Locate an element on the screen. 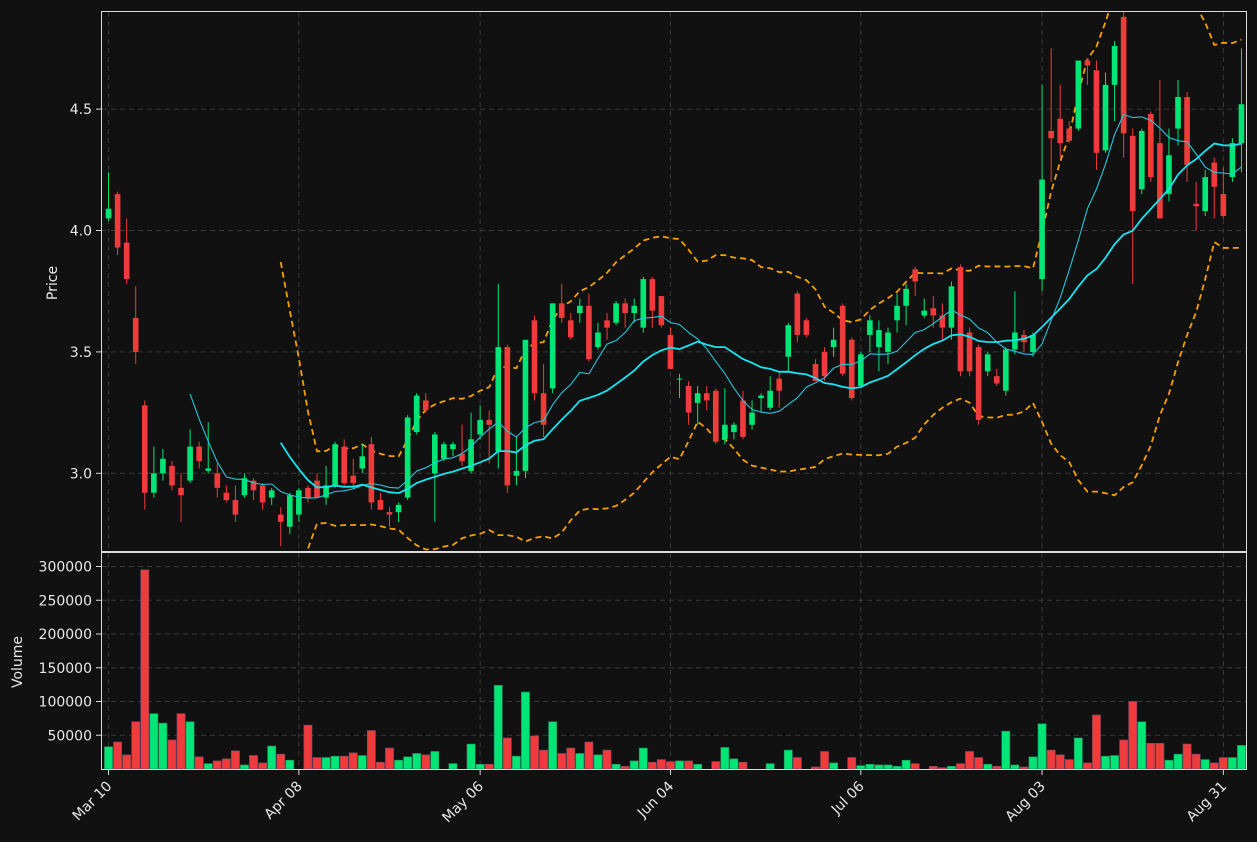 Image resolution: width=1257 pixels, height=842 pixels. price-tick-label: 3.0 is located at coordinates (81, 474).